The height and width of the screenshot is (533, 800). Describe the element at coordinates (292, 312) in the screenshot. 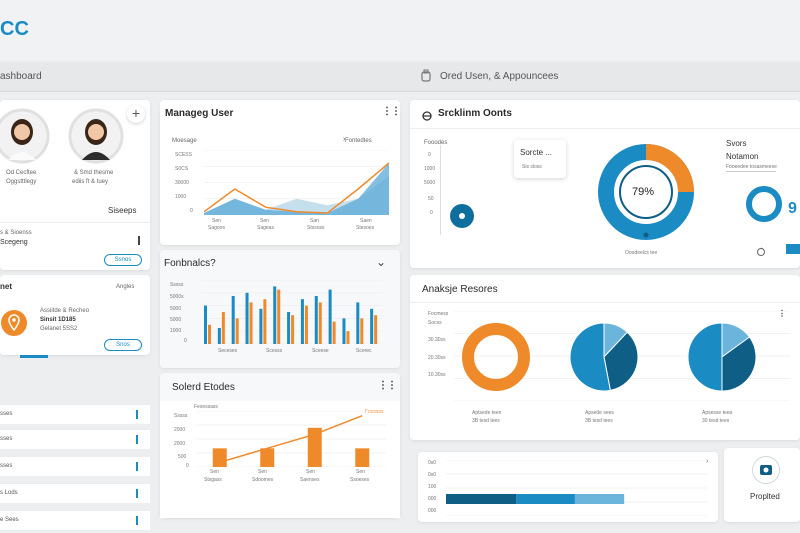

I see `features-bar-chart` at that location.